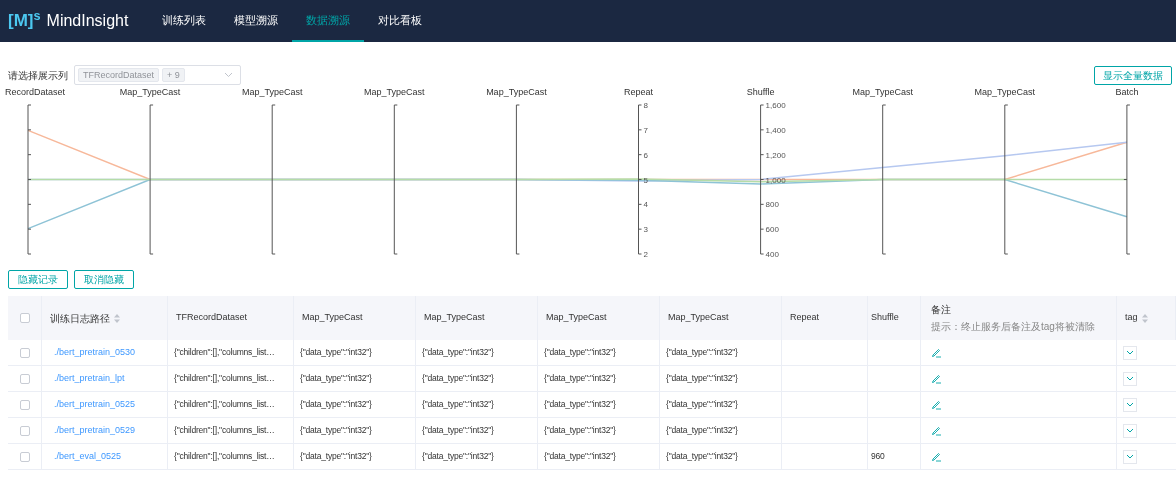  What do you see at coordinates (1013, 327) in the screenshot?
I see `column-hint: 提示：终止服务后备注及tag将被清除` at bounding box center [1013, 327].